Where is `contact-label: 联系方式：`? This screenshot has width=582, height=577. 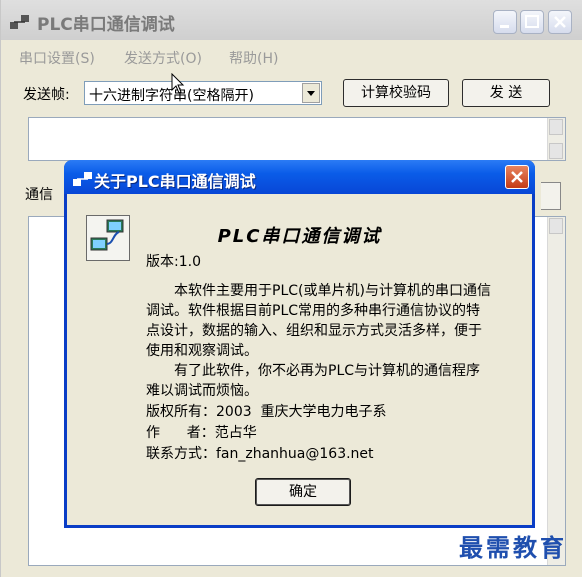 contact-label: 联系方式： is located at coordinates (181, 454).